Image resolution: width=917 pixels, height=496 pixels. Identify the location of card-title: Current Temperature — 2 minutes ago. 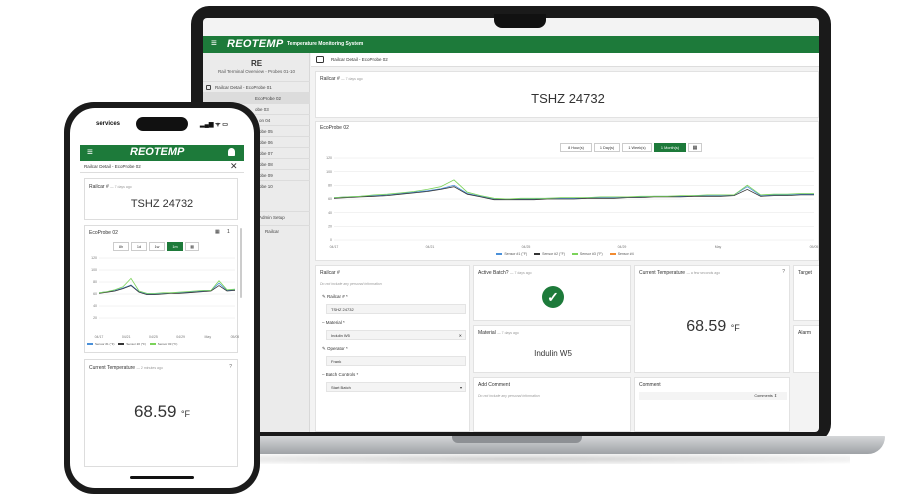
(126, 368).